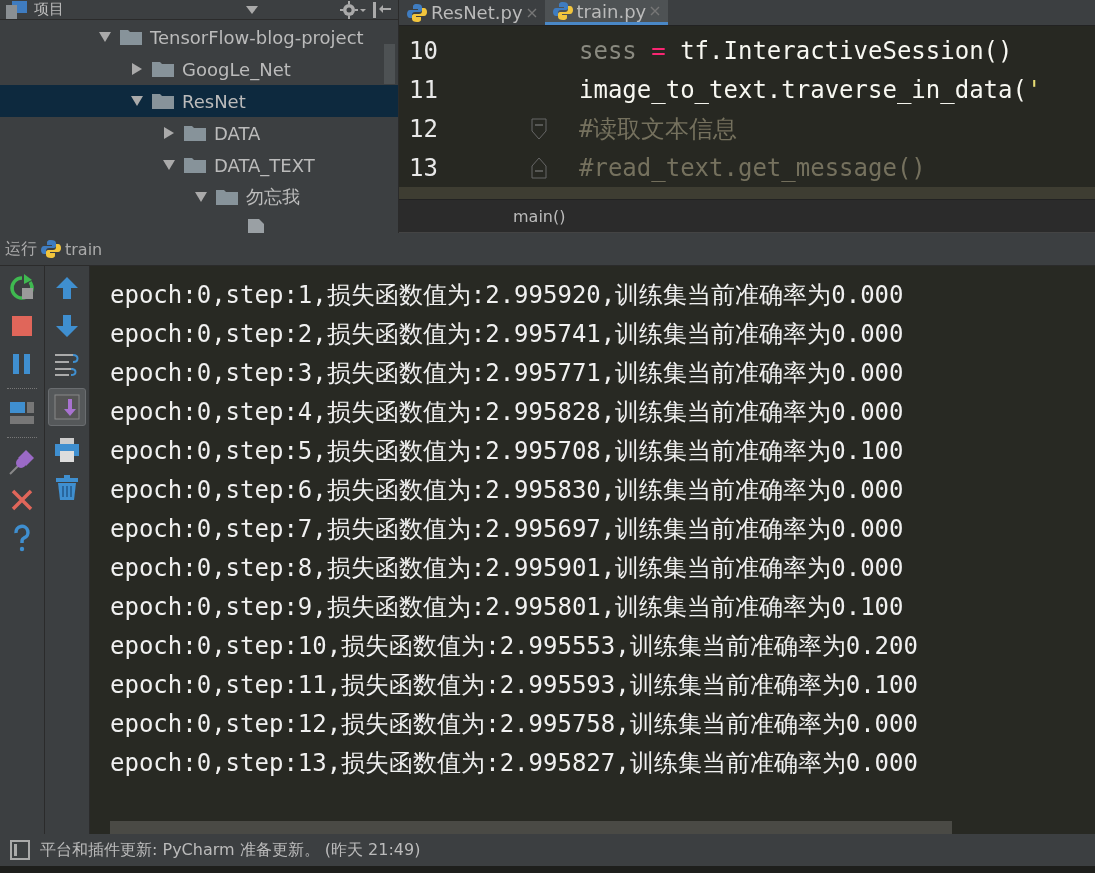  I want to click on code-line: #读取文本信息, so click(658, 129).